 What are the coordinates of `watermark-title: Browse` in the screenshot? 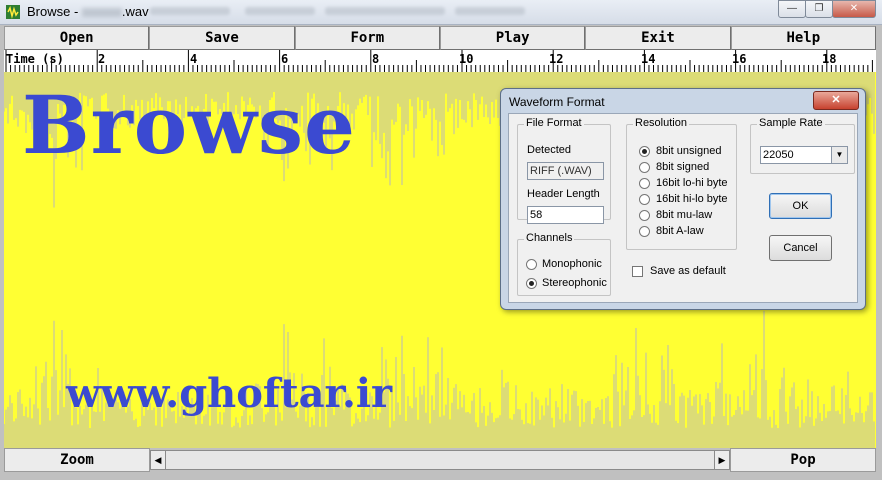 It's located at (189, 125).